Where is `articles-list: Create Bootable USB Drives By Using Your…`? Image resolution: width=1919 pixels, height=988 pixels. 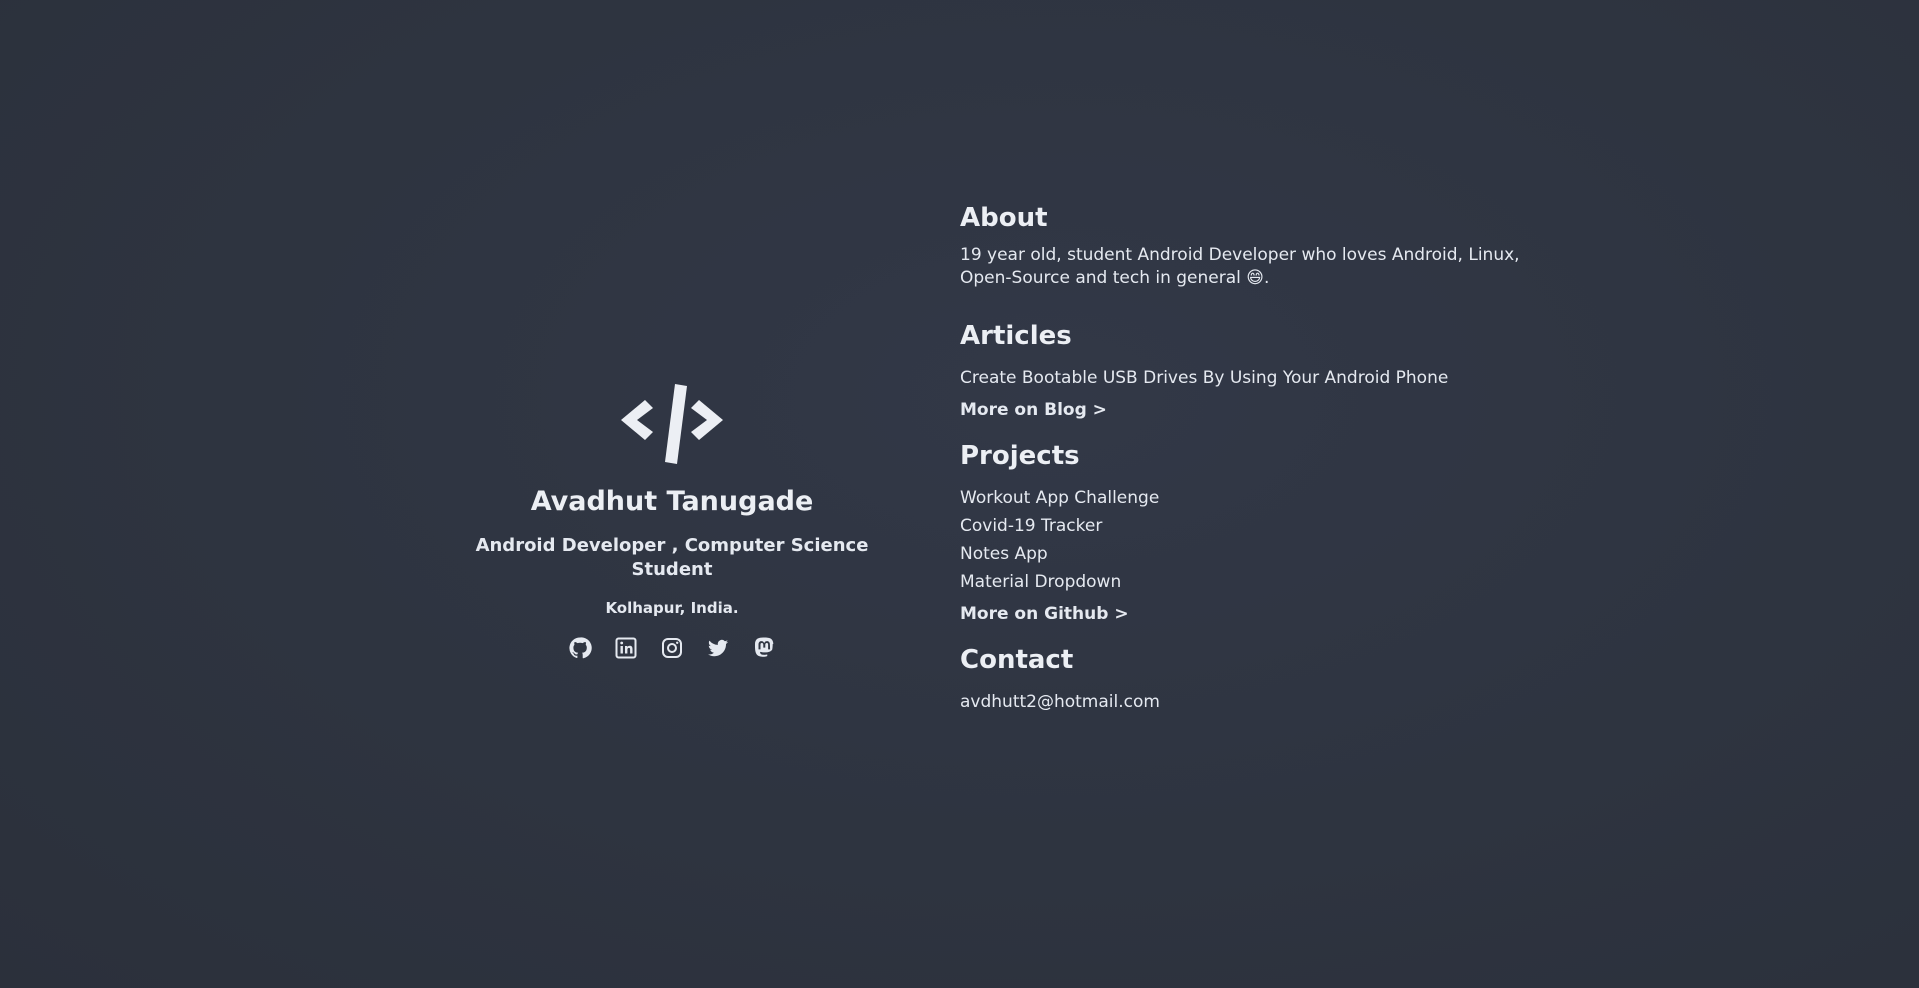
articles-list: Create Bootable USB Drives By Using Your… is located at coordinates (1240, 378).